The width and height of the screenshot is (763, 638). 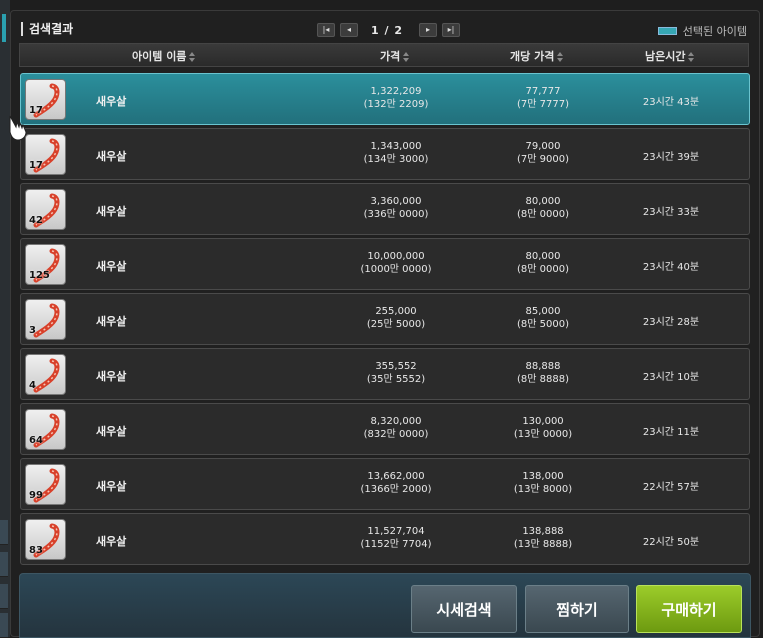 What do you see at coordinates (396, 269) in the screenshot?
I see `price-korean: (1000만 0000)` at bounding box center [396, 269].